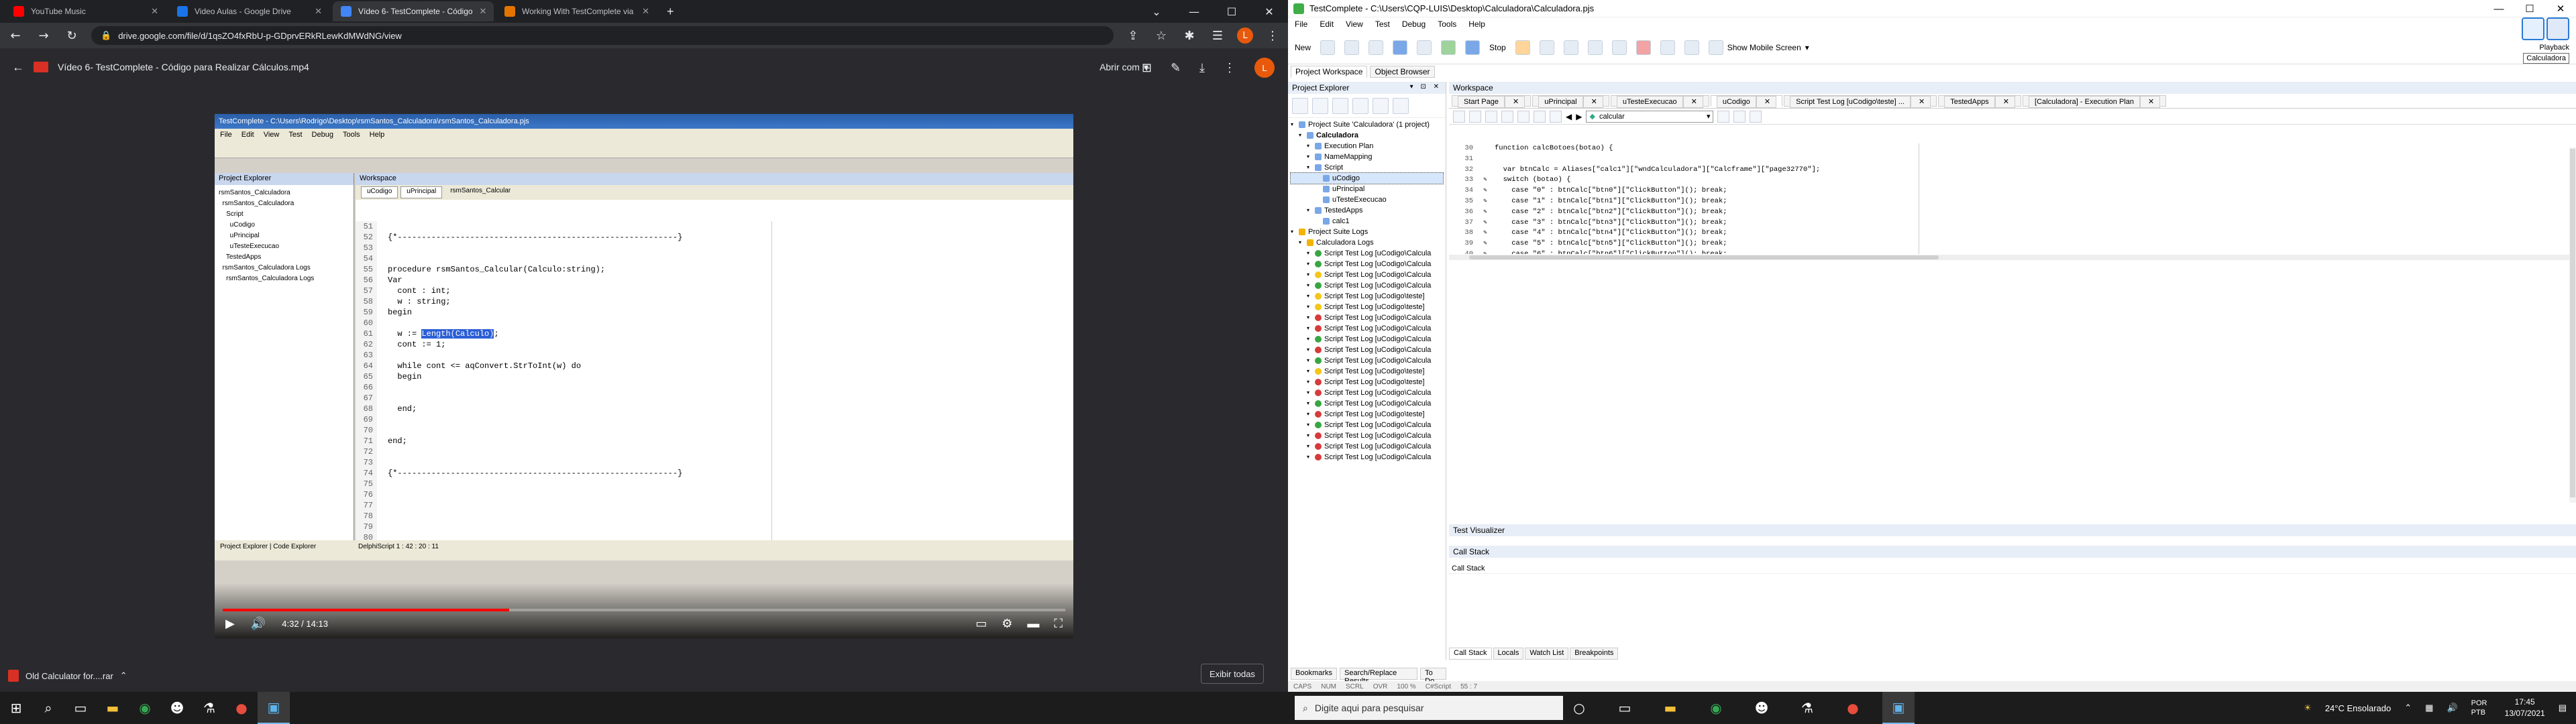 This screenshot has height=724, width=2576. What do you see at coordinates (1328, 47) in the screenshot?
I see `open-icon` at bounding box center [1328, 47].